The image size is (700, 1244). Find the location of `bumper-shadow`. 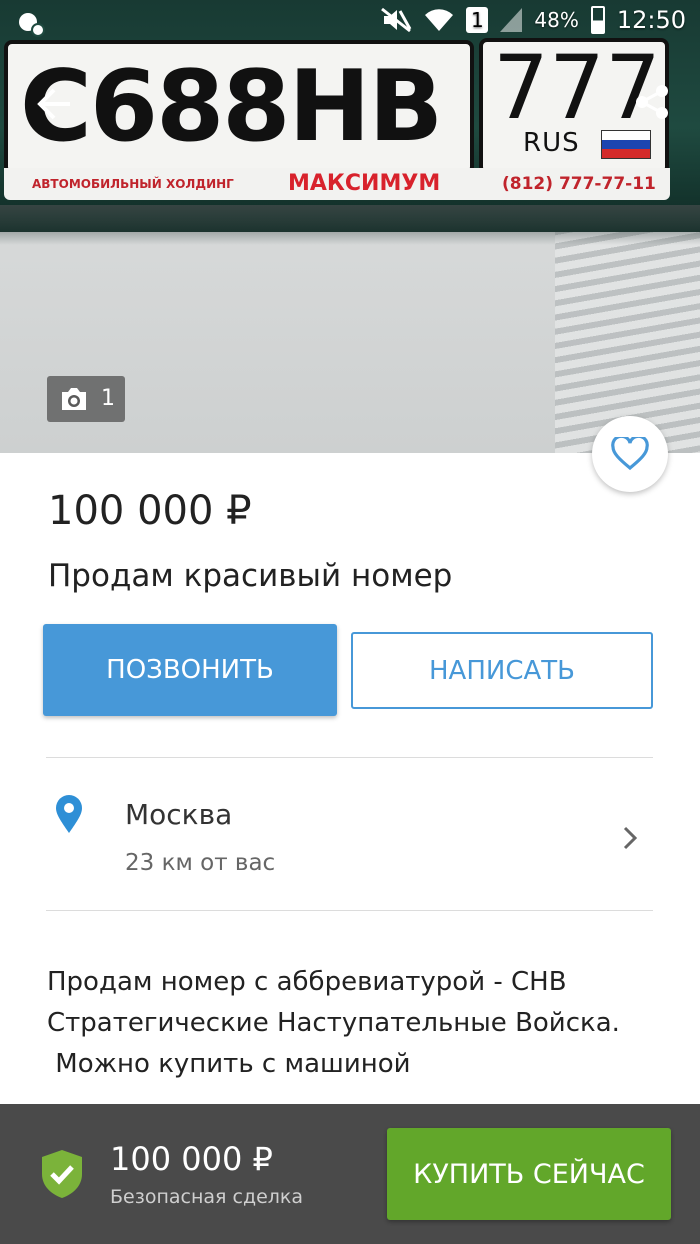

bumper-shadow is located at coordinates (350, 225).